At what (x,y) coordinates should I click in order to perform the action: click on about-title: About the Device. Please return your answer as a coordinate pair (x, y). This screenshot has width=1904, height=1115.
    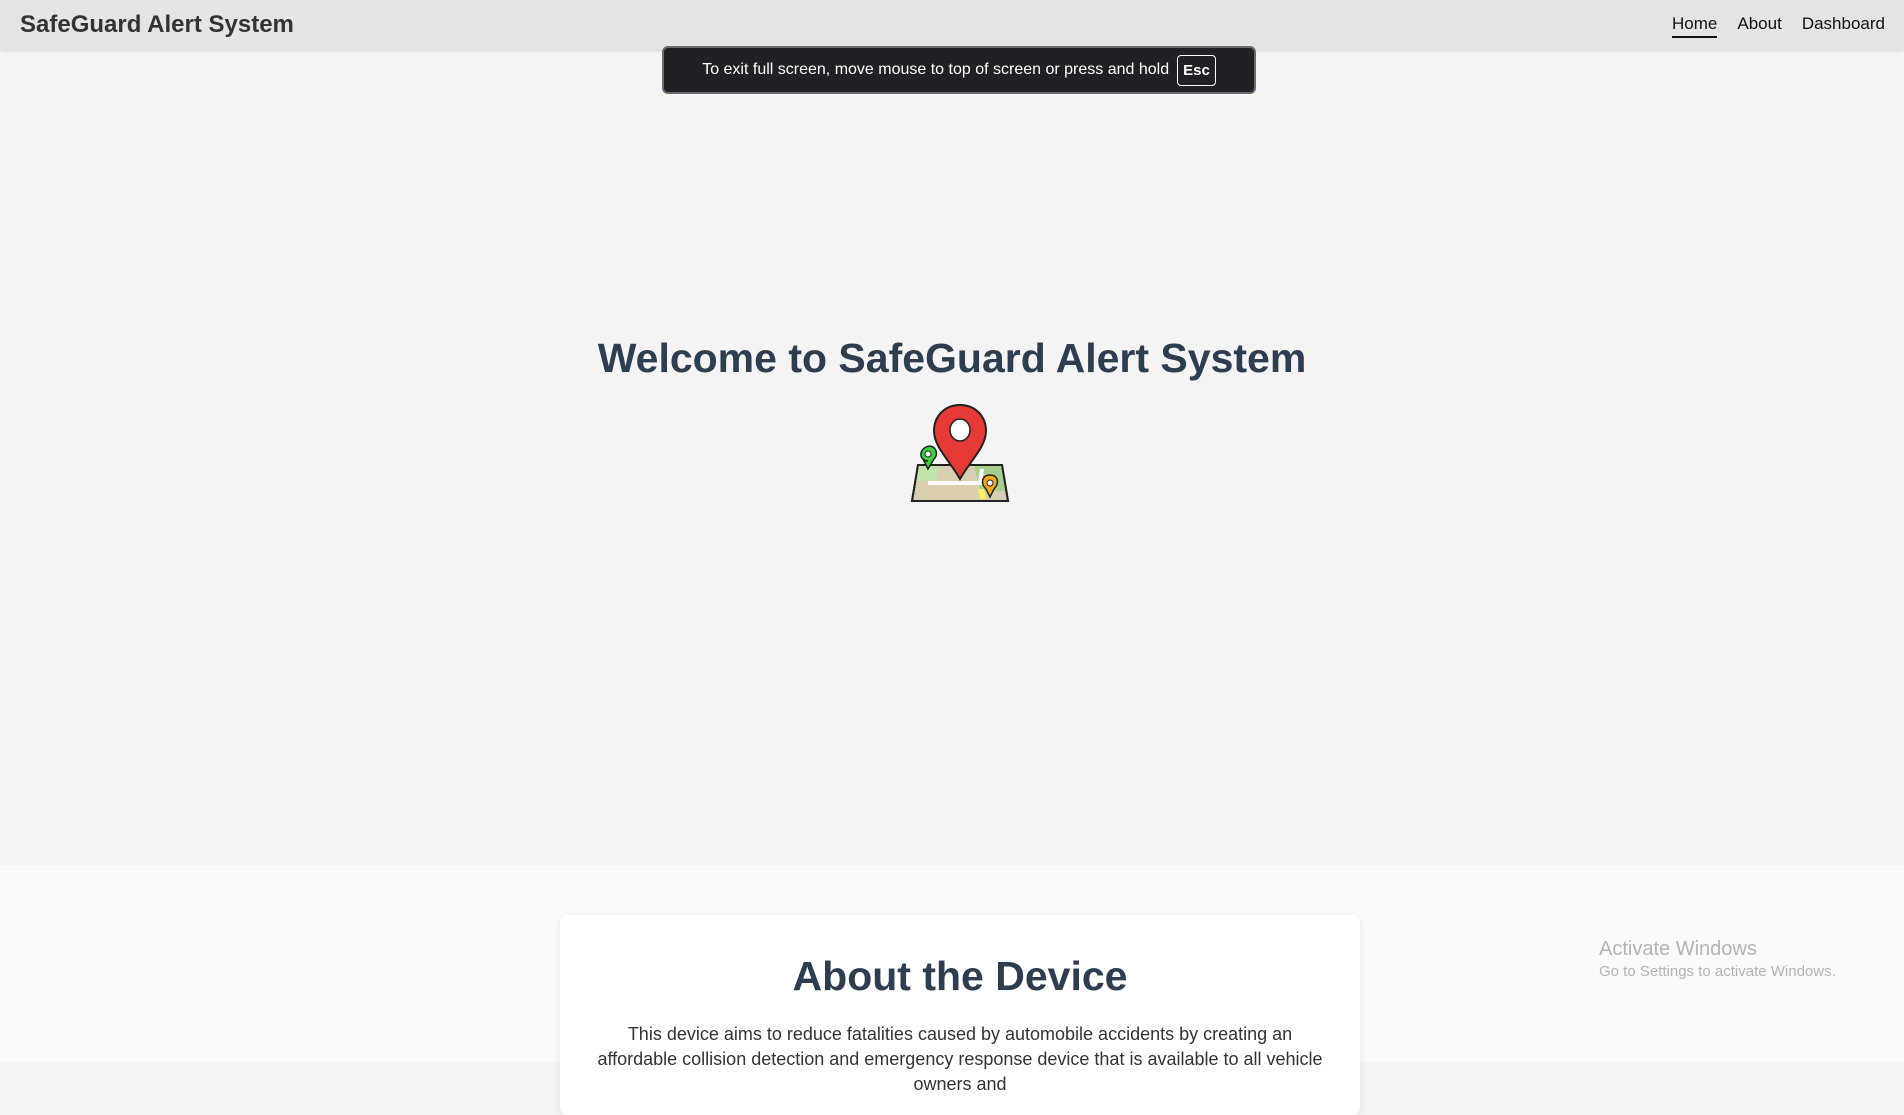
    Looking at the image, I should click on (960, 976).